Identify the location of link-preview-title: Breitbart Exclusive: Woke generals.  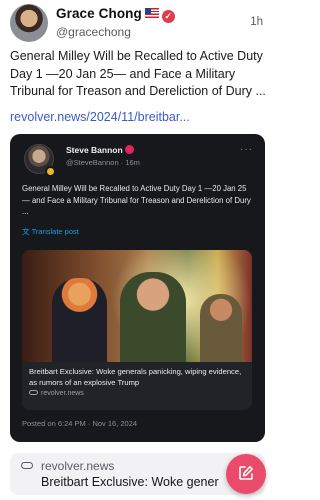
(130, 482).